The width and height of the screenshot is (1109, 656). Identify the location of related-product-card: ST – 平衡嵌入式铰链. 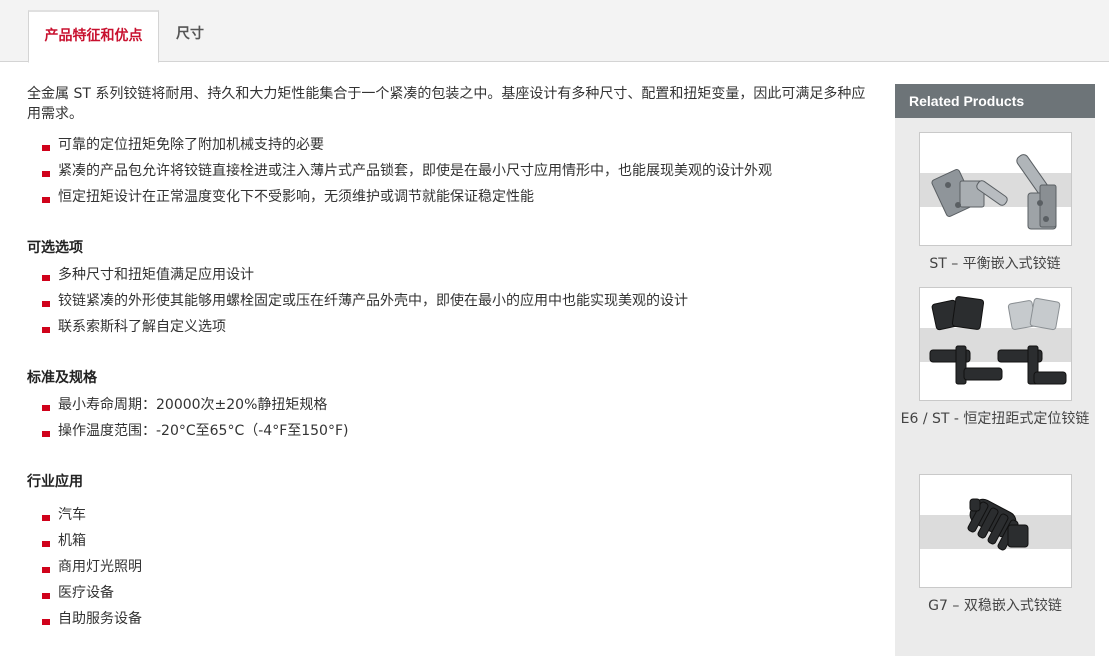
(995, 203).